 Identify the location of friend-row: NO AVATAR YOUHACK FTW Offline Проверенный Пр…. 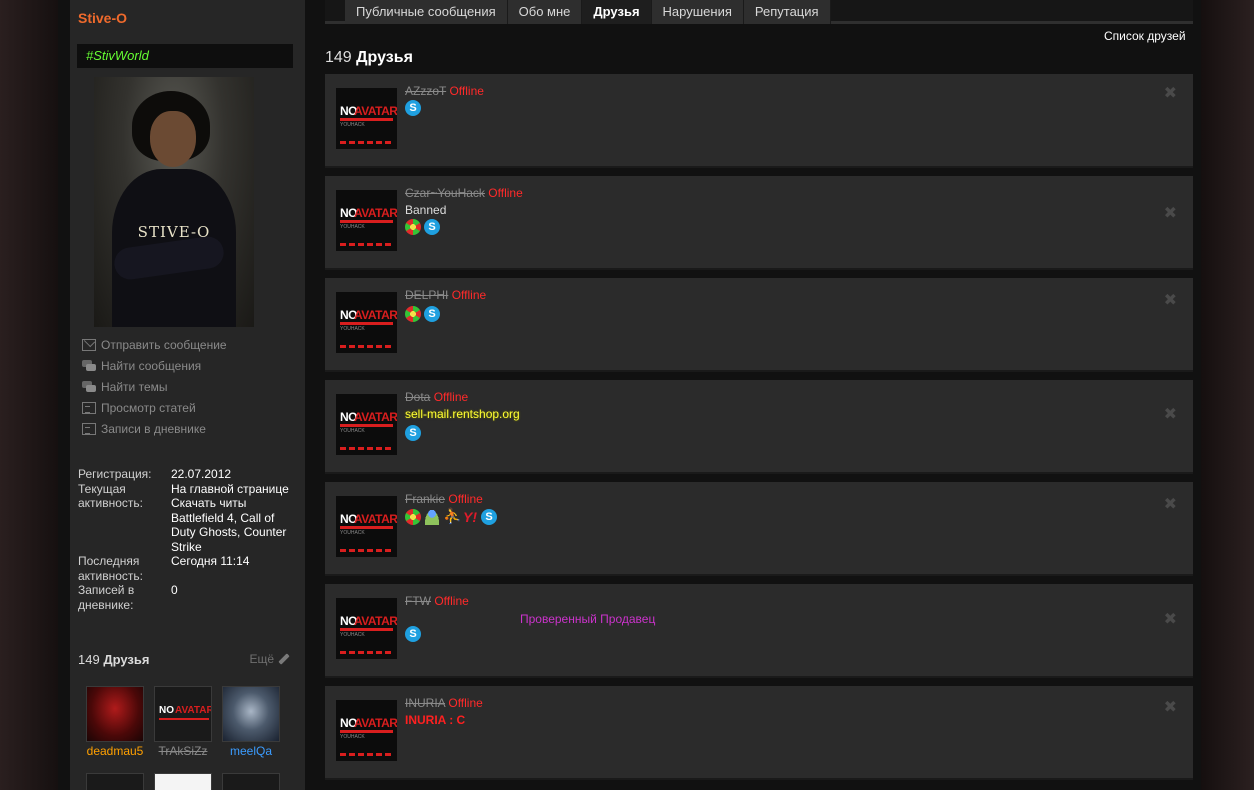
(759, 631).